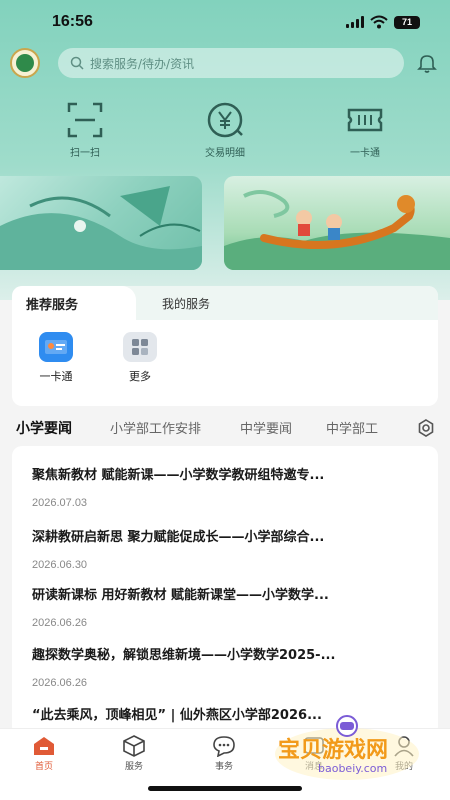  Describe the element at coordinates (365, 153) in the screenshot. I see `quick-action-label: 一卡通` at that location.